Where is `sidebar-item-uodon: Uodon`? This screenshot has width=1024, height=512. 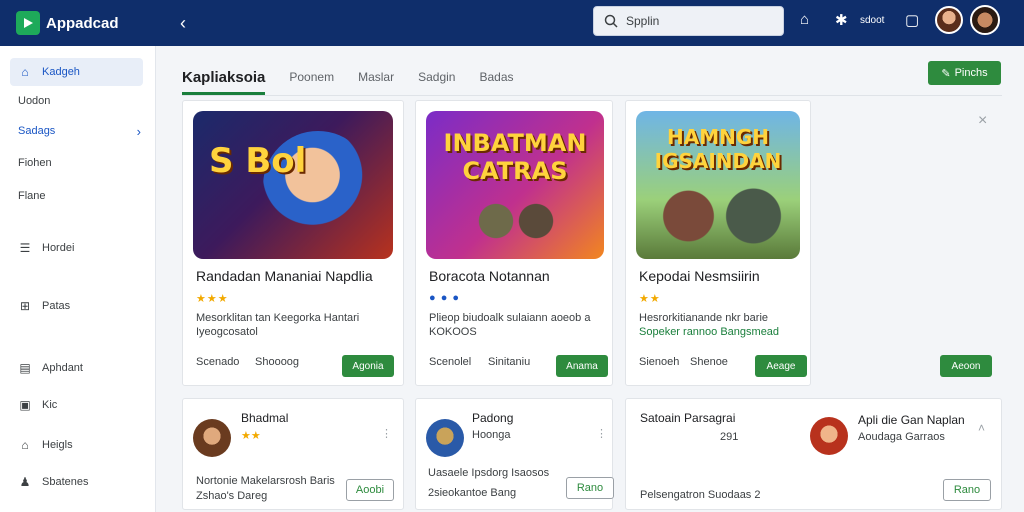 sidebar-item-uodon: Uodon is located at coordinates (76, 101).